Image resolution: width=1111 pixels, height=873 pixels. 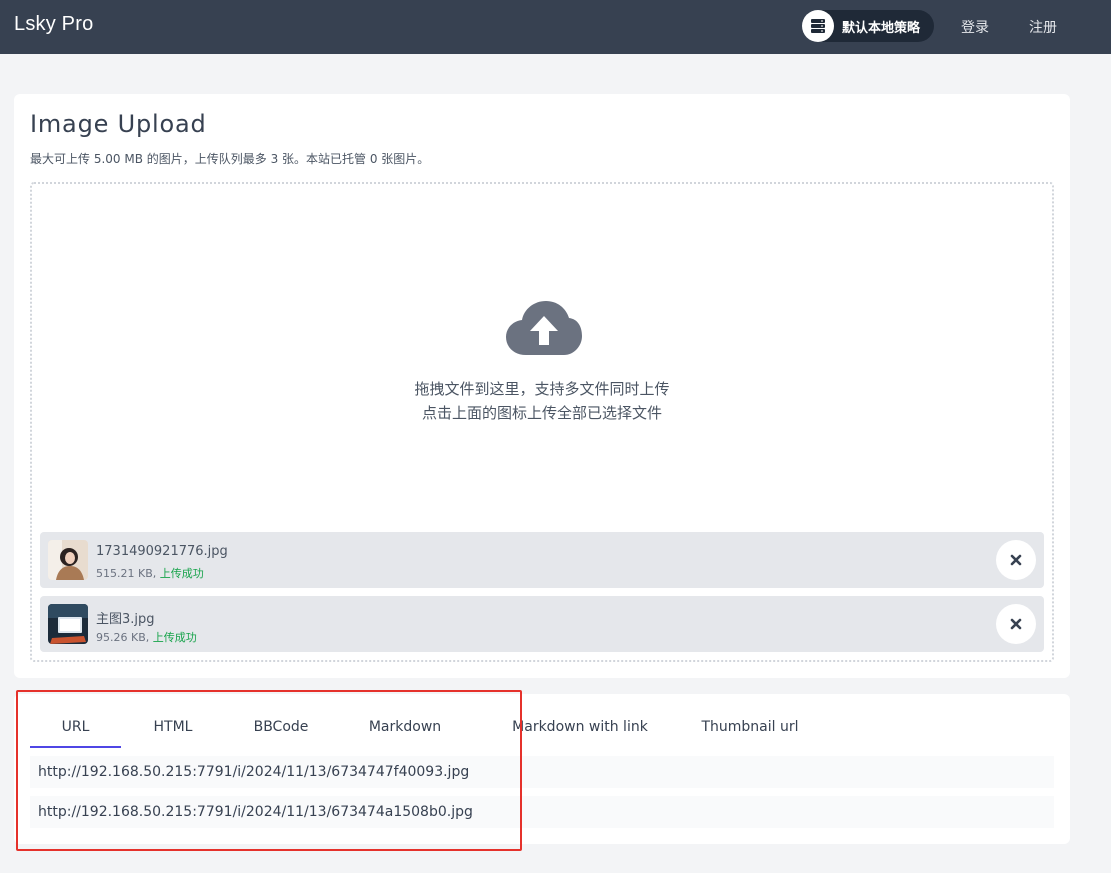 I want to click on tab-markdown: Markdown, so click(x=405, y=729).